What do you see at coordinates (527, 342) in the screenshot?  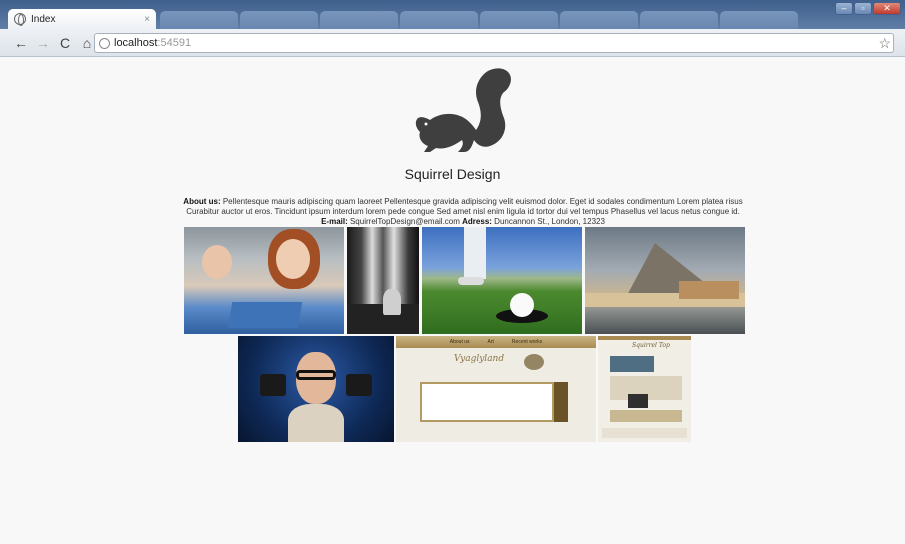 I see `mock-nav-item: Recent works` at bounding box center [527, 342].